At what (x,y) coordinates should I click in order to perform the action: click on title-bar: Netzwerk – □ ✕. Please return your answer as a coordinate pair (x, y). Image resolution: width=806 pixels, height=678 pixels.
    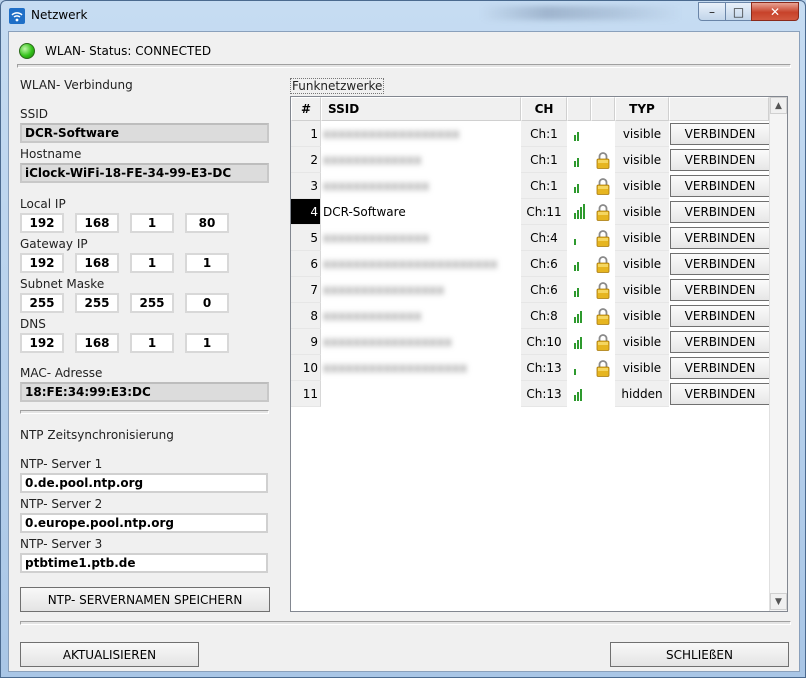
    Looking at the image, I should click on (403, 16).